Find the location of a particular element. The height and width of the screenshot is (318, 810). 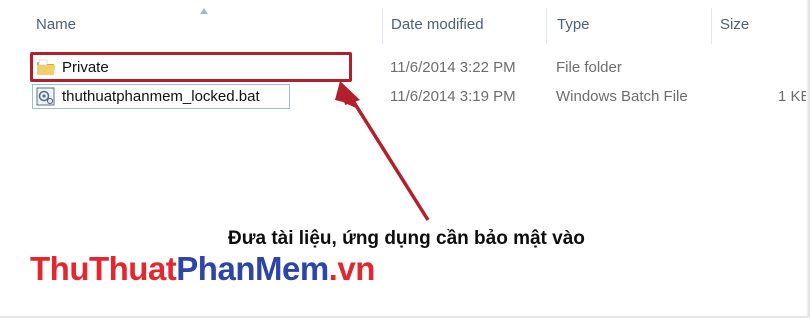

sort-ascending-icon is located at coordinates (204, 11).